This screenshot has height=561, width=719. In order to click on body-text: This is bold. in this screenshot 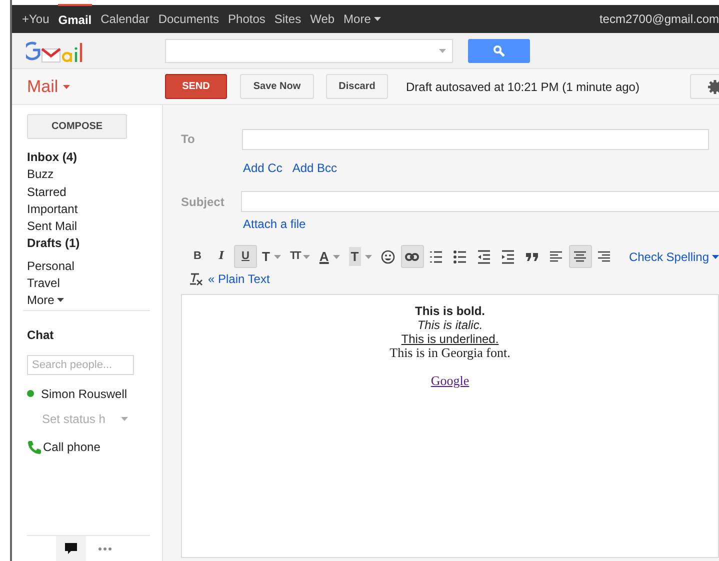, I will do `click(449, 311)`.